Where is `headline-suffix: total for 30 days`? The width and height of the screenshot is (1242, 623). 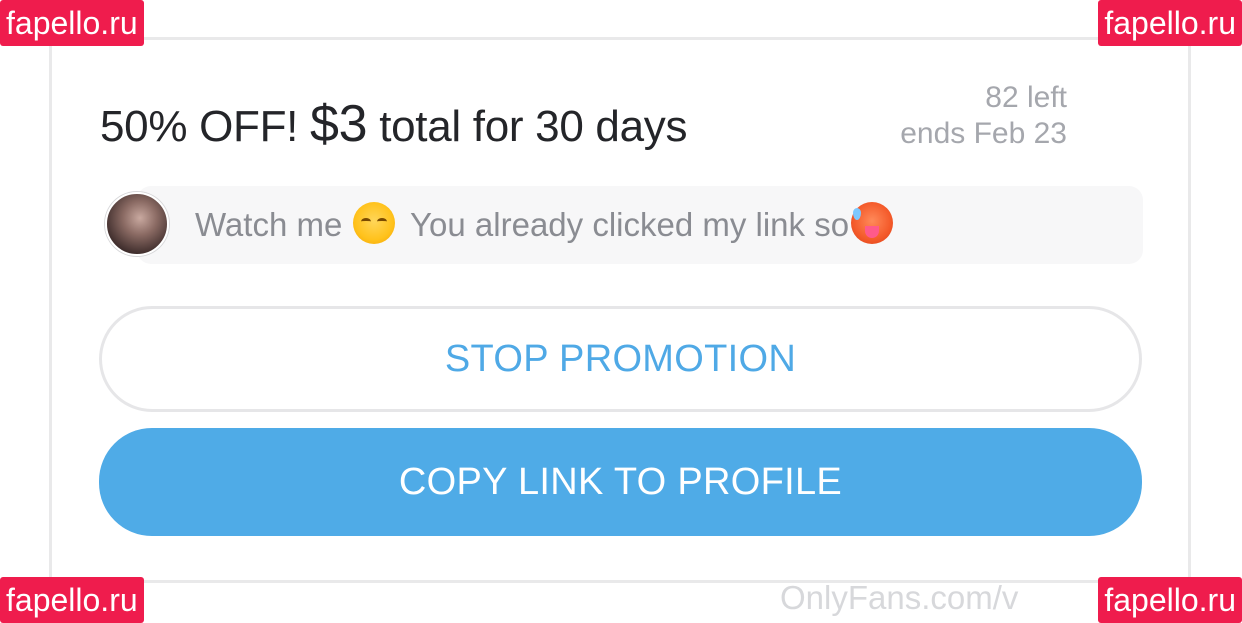
headline-suffix: total for 30 days is located at coordinates (527, 126).